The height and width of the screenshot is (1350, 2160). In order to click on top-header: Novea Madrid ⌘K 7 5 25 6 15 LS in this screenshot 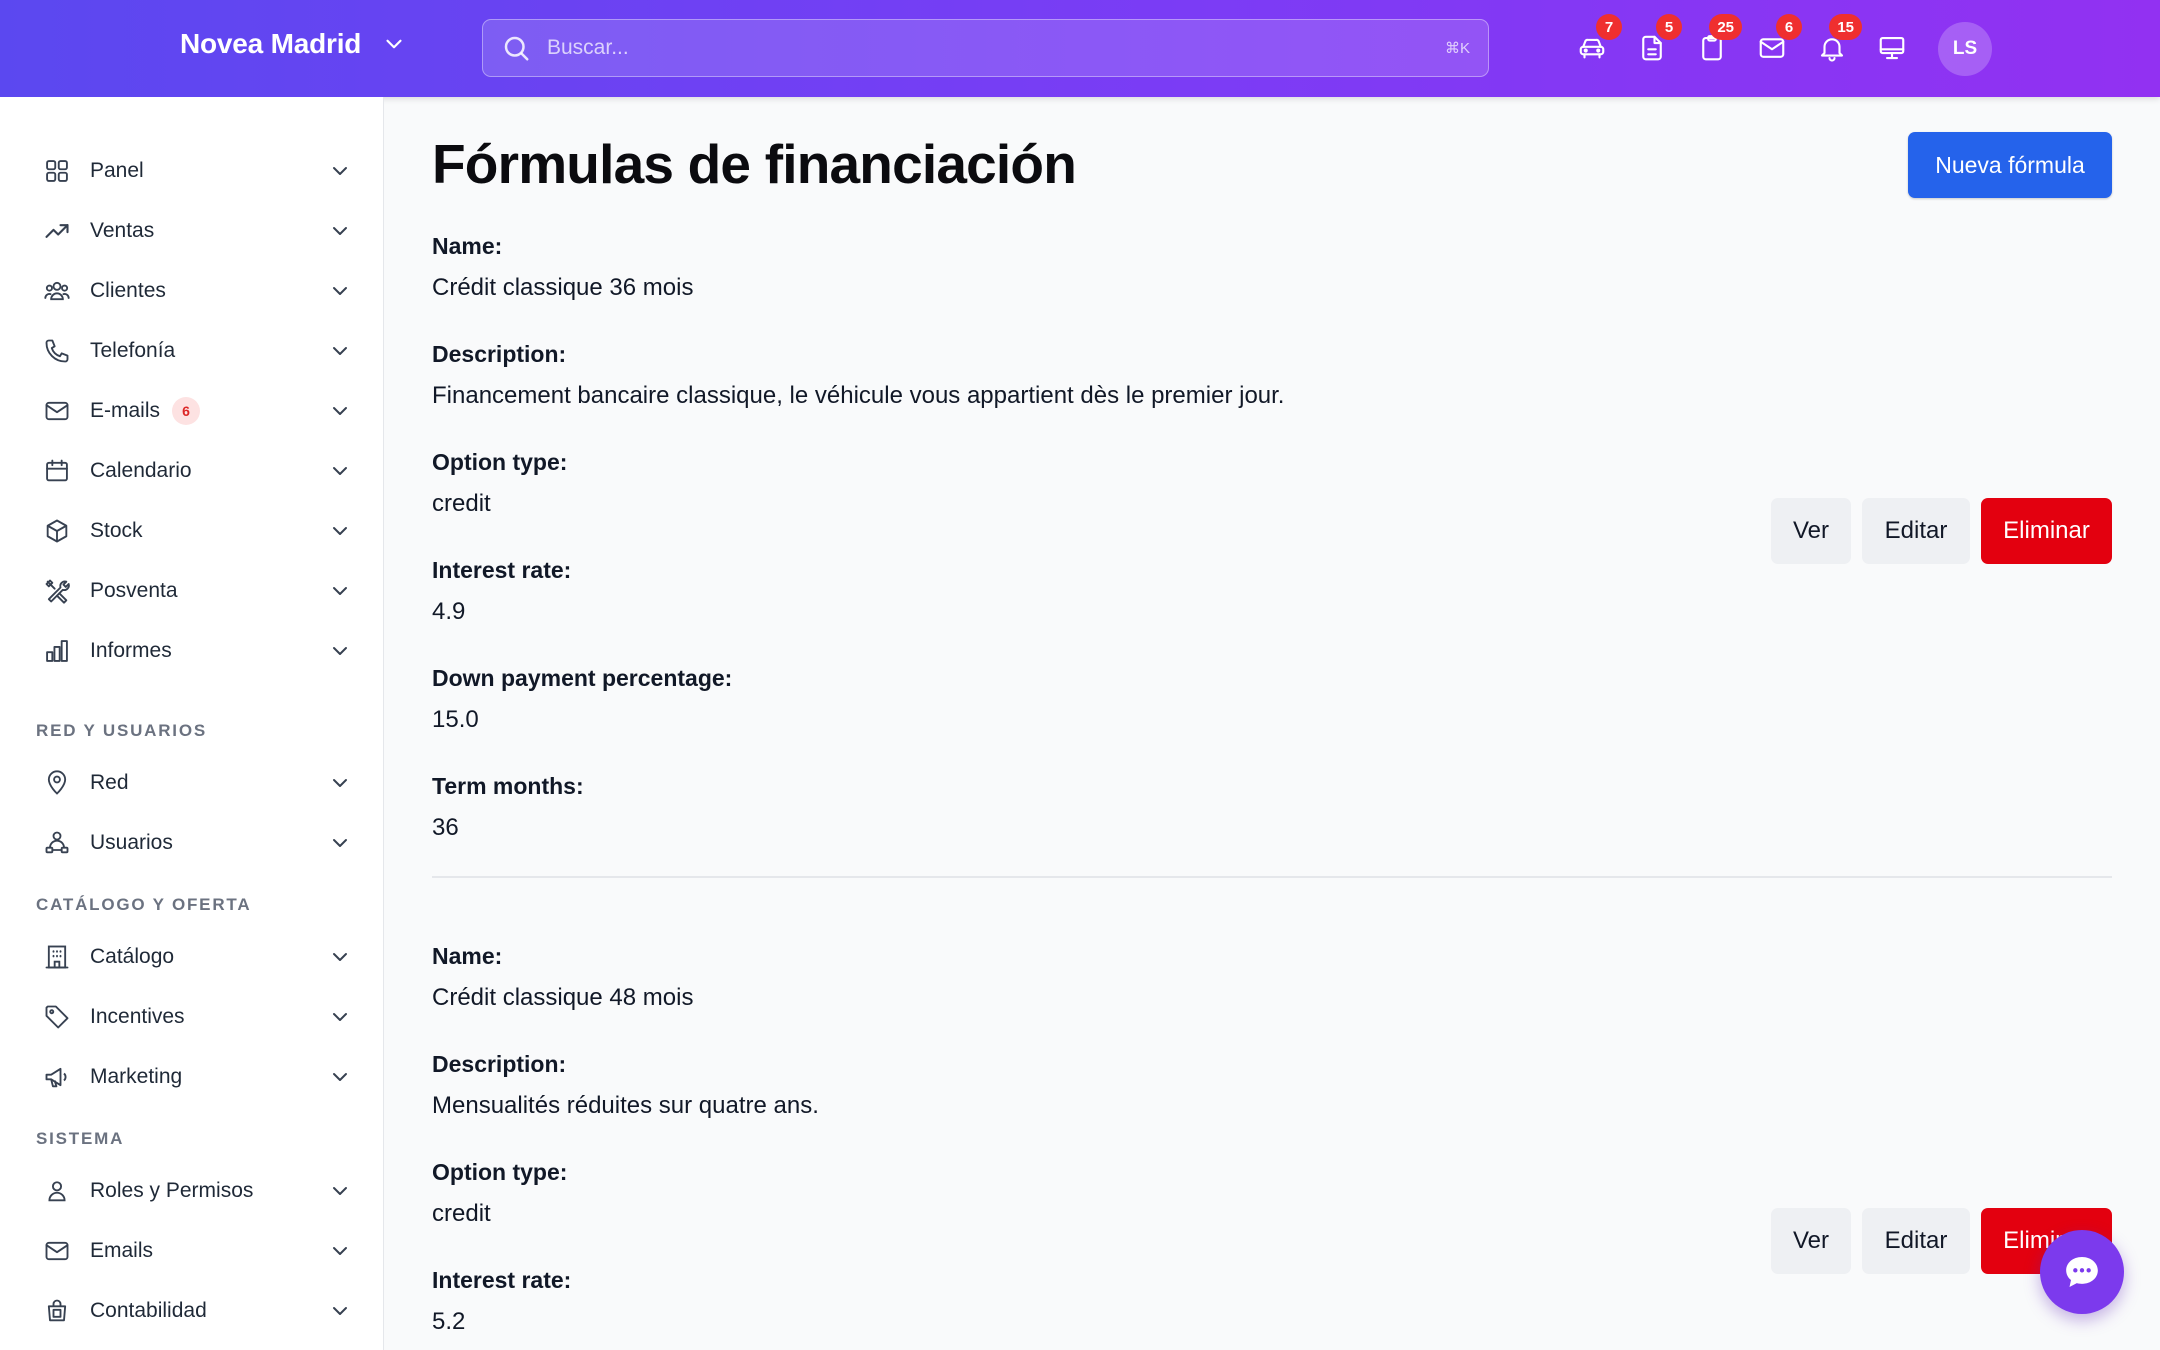, I will do `click(1080, 48)`.